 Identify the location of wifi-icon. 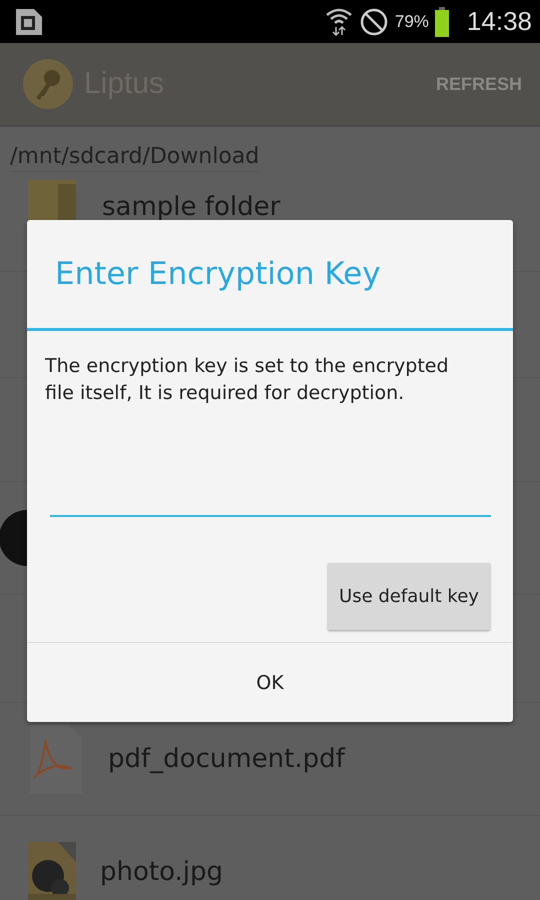
(338, 21).